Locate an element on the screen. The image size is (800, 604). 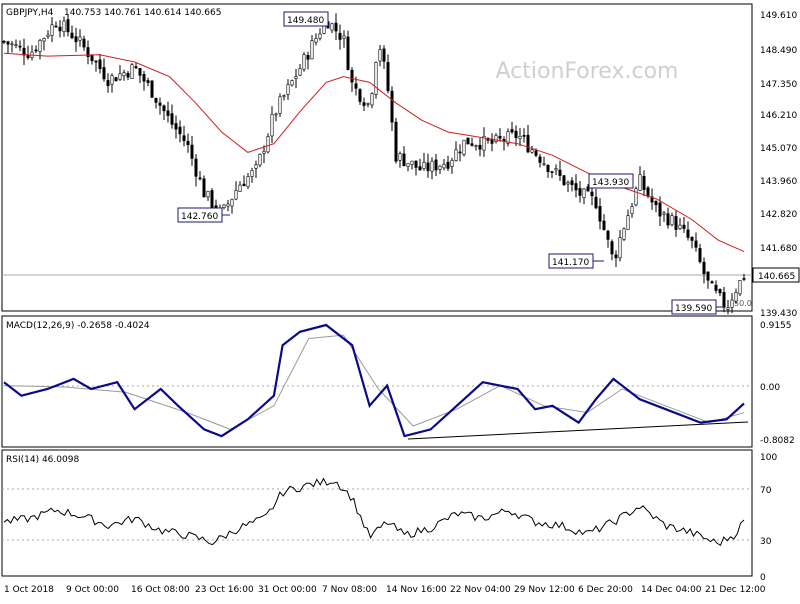
rsi-tick-label: 30 is located at coordinates (766, 542).